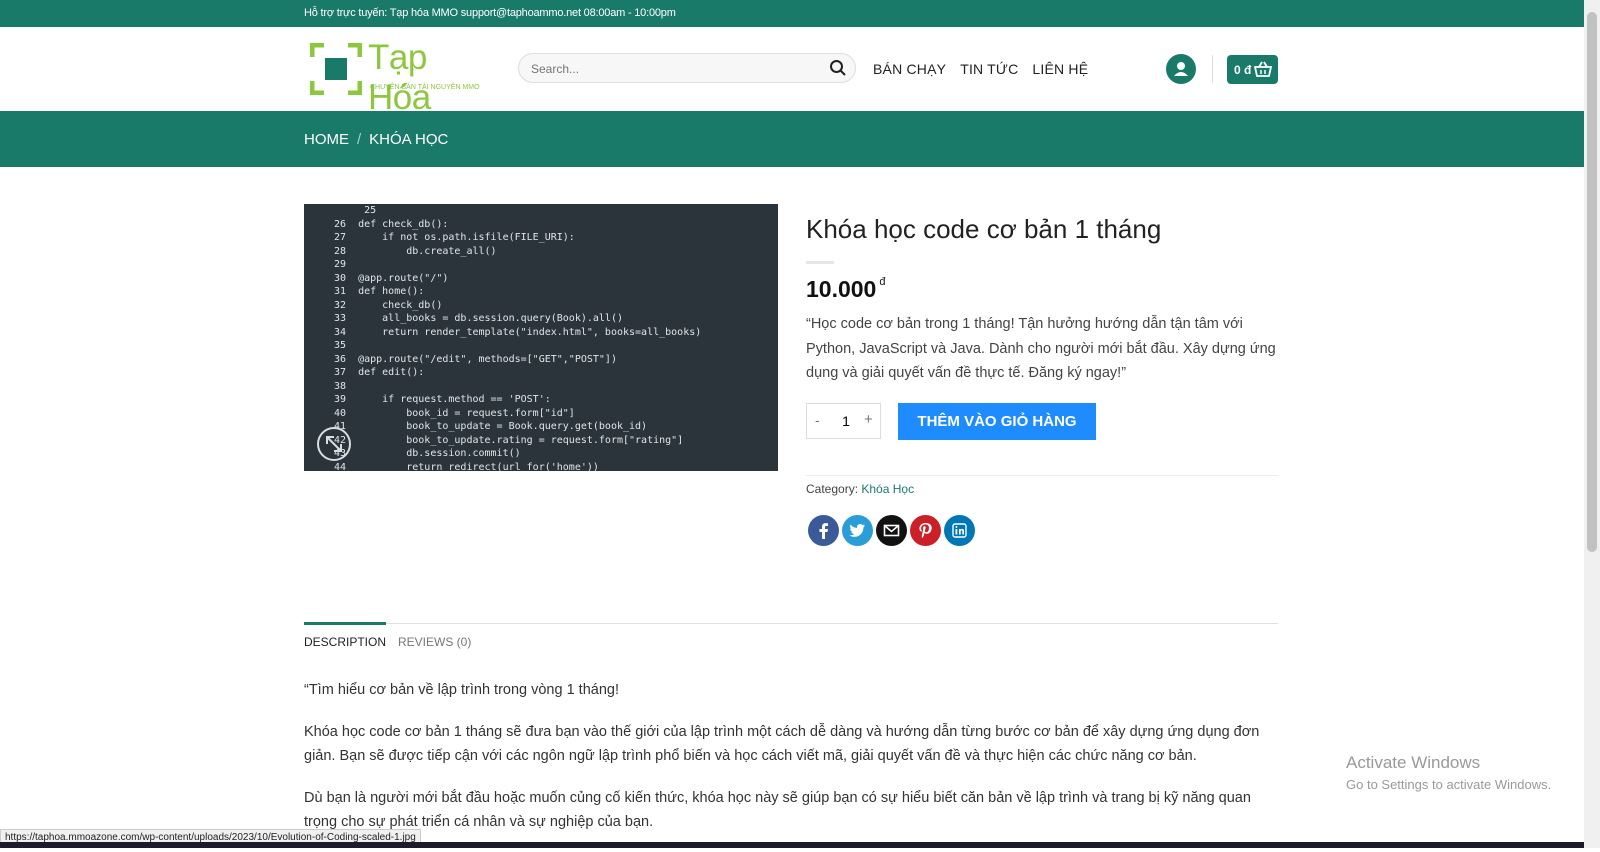 The image size is (1600, 852). I want to click on twitter-icon, so click(857, 530).